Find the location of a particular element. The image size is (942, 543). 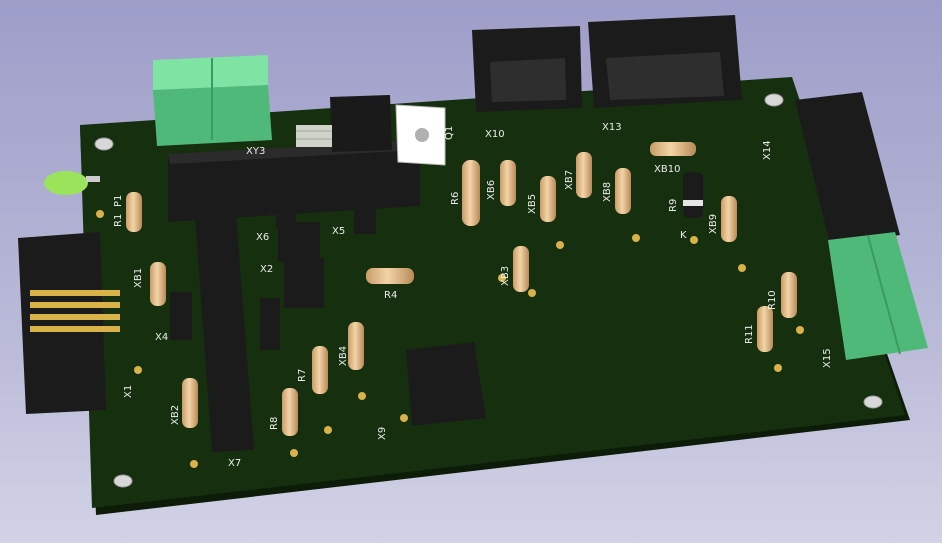

resistor-r1 is located at coordinates (134, 212).